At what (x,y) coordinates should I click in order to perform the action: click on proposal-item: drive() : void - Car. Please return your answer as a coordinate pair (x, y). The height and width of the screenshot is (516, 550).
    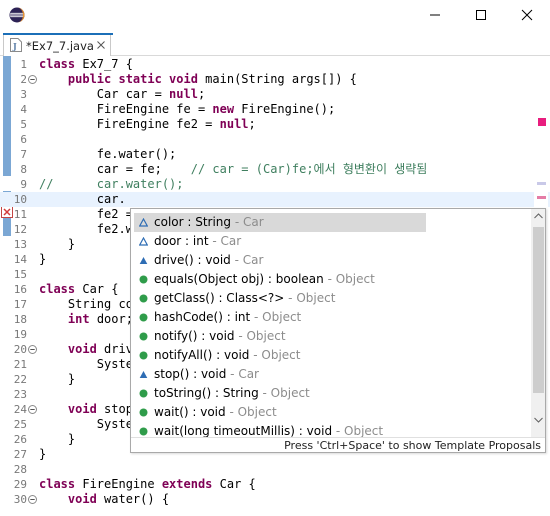
    Looking at the image, I should click on (280, 260).